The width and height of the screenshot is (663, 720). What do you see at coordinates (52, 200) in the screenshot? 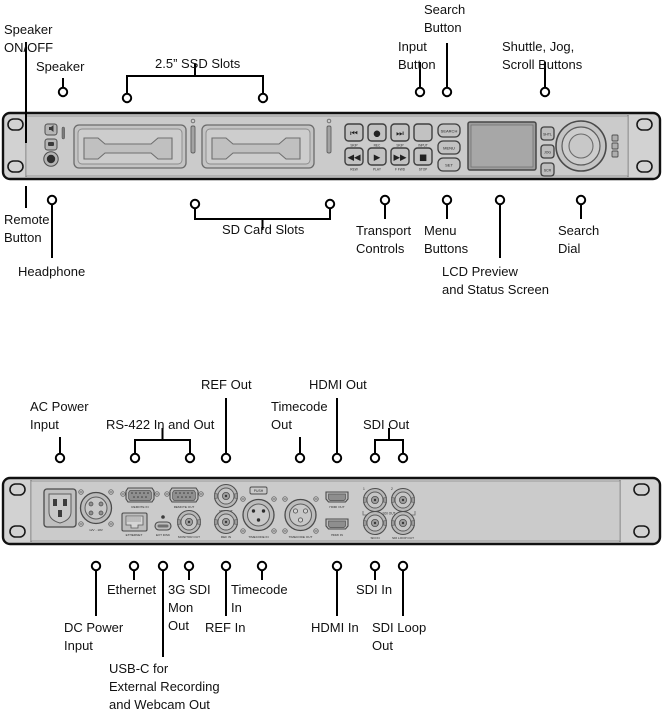
I see `headphone-anchor-dot` at bounding box center [52, 200].